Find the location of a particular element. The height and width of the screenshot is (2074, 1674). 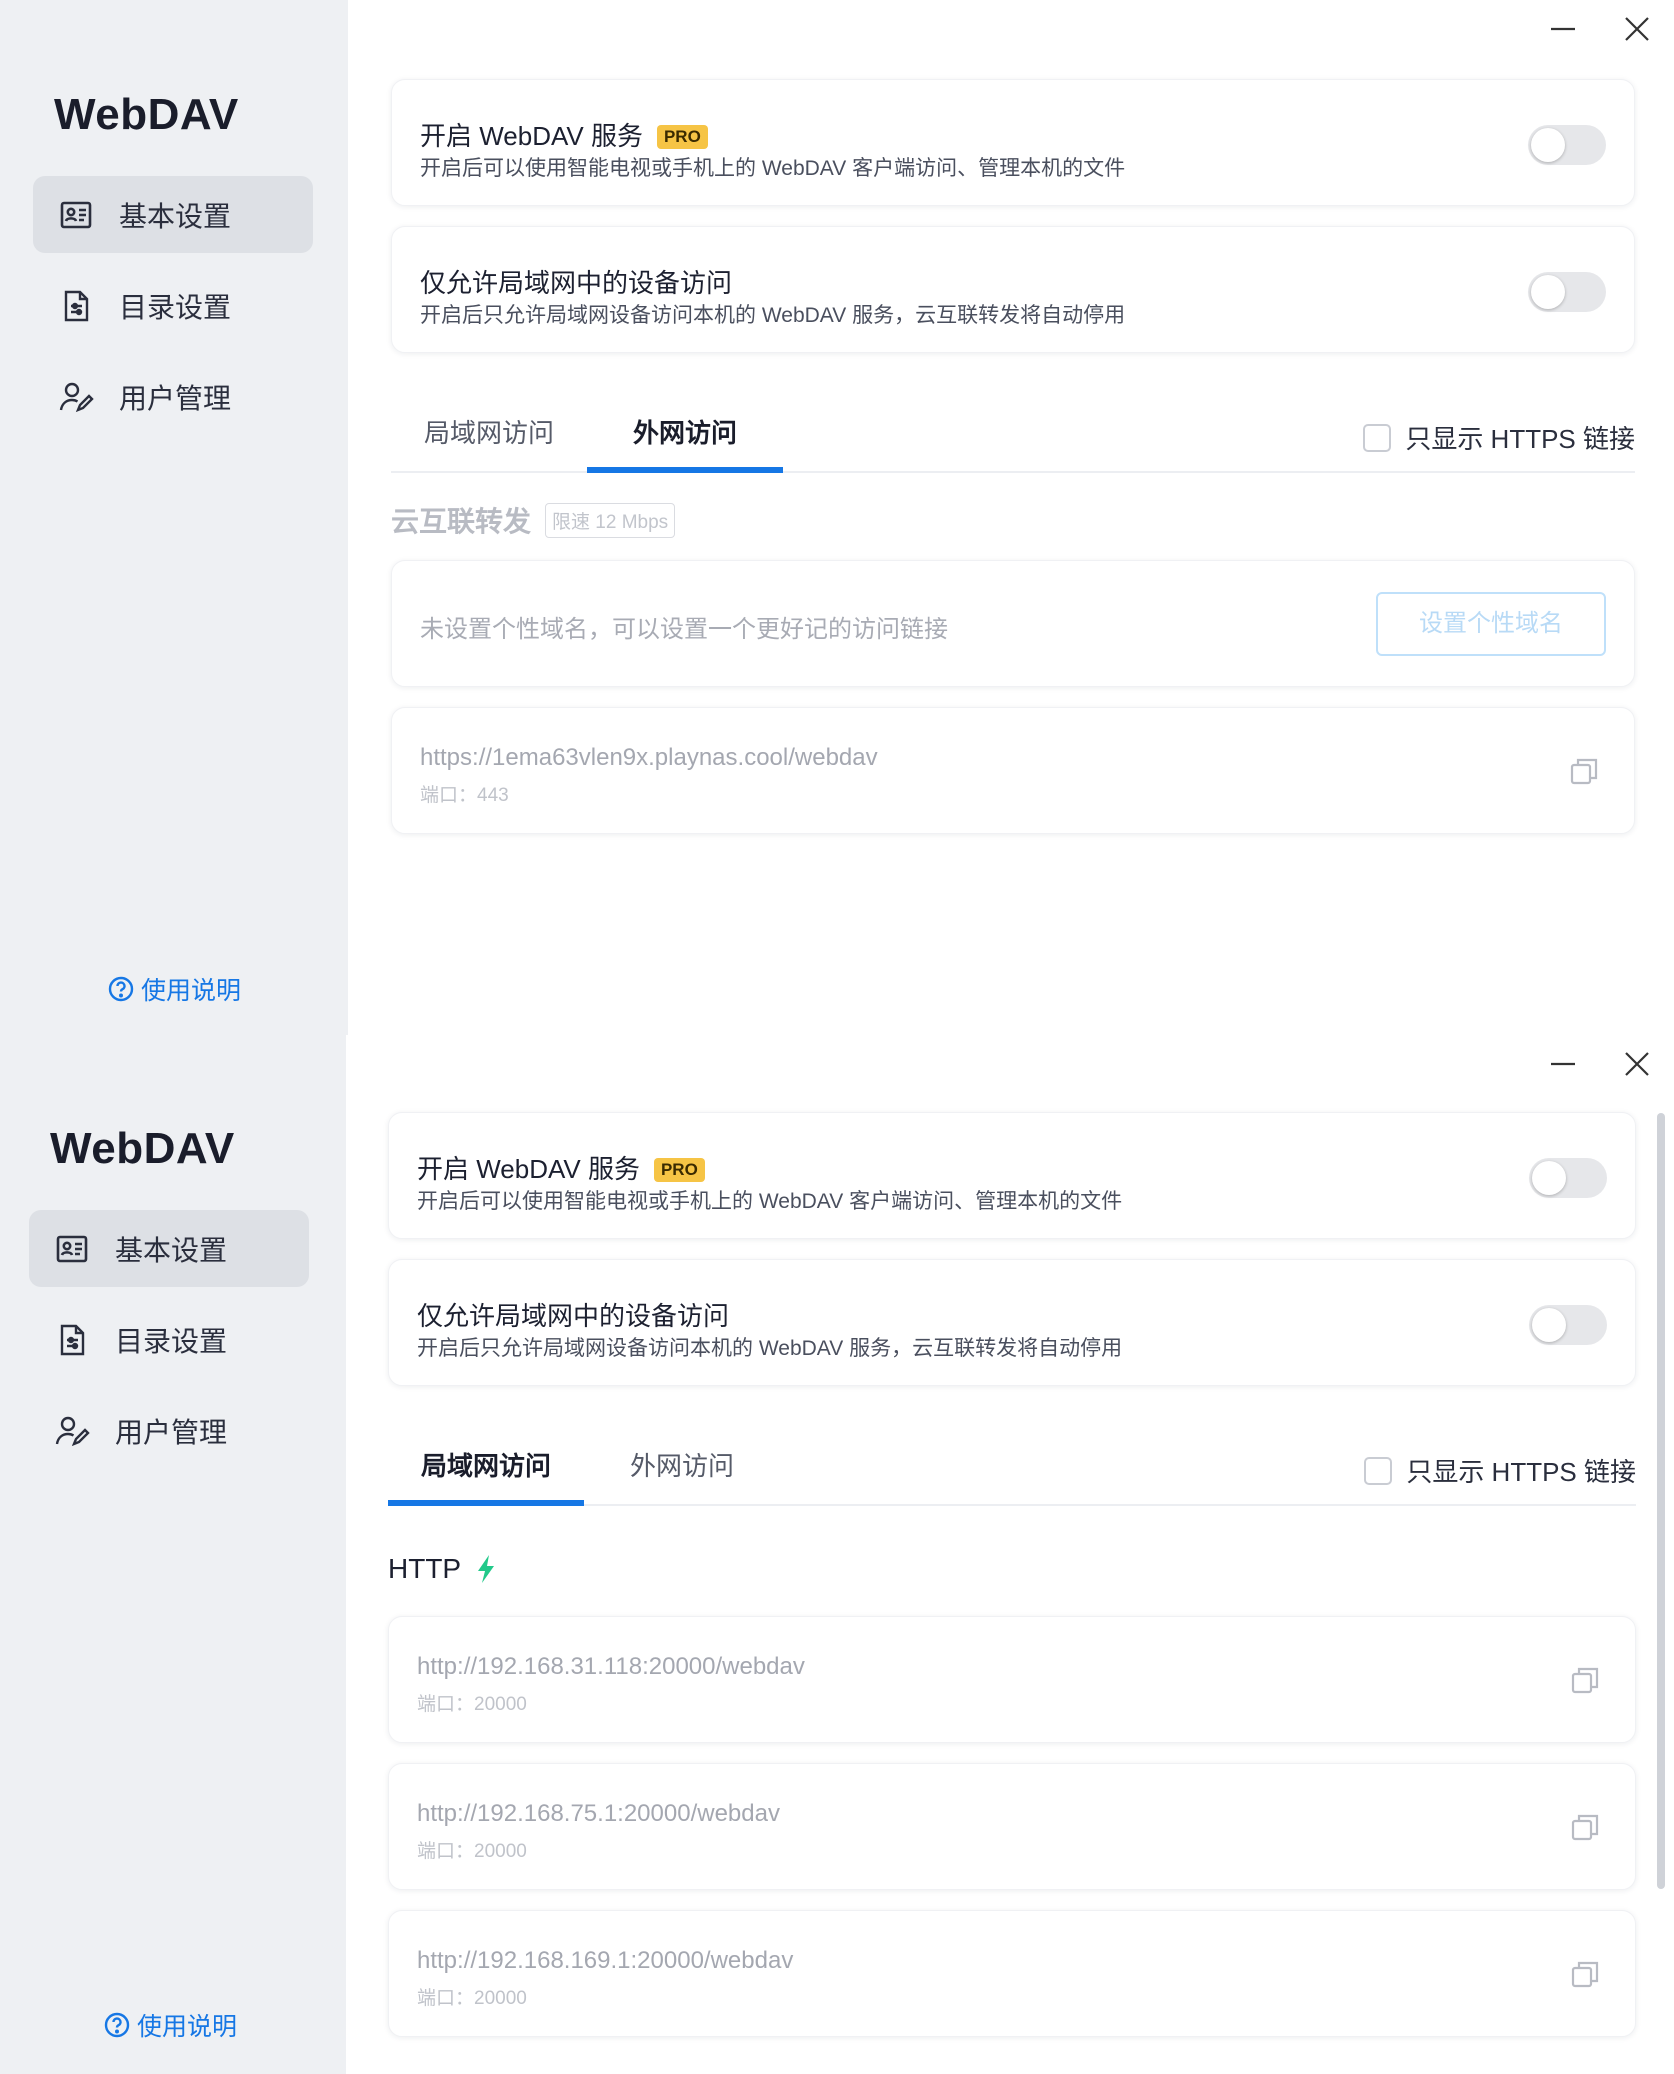

scrollbar is located at coordinates (1661, 1501).